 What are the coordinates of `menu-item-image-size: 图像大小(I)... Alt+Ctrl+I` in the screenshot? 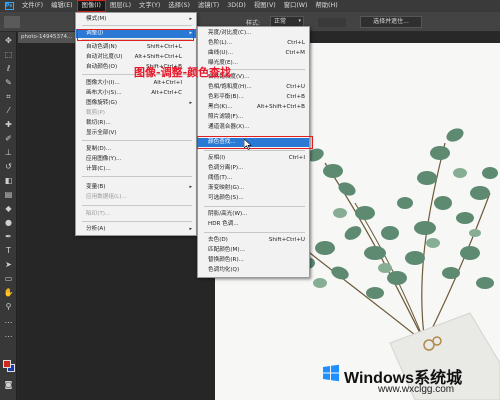 It's located at (136, 83).